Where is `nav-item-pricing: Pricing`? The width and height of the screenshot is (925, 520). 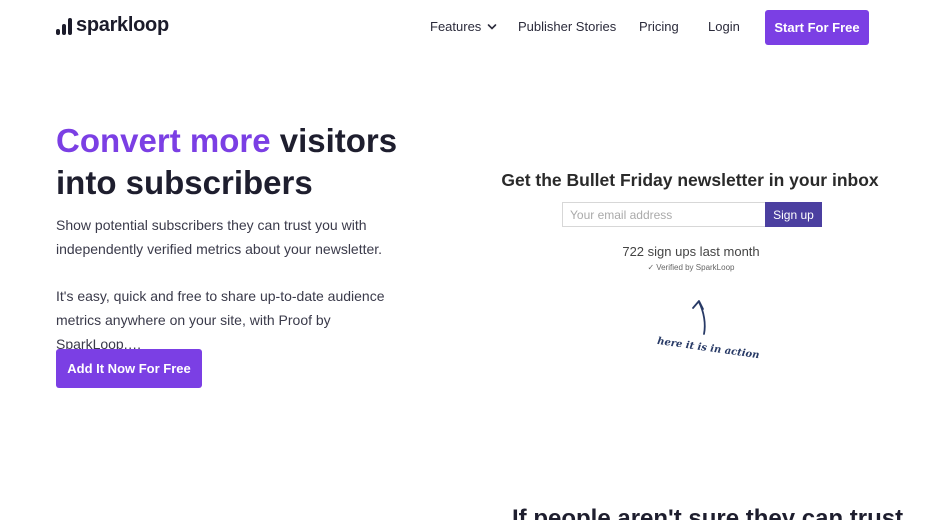 nav-item-pricing: Pricing is located at coordinates (659, 26).